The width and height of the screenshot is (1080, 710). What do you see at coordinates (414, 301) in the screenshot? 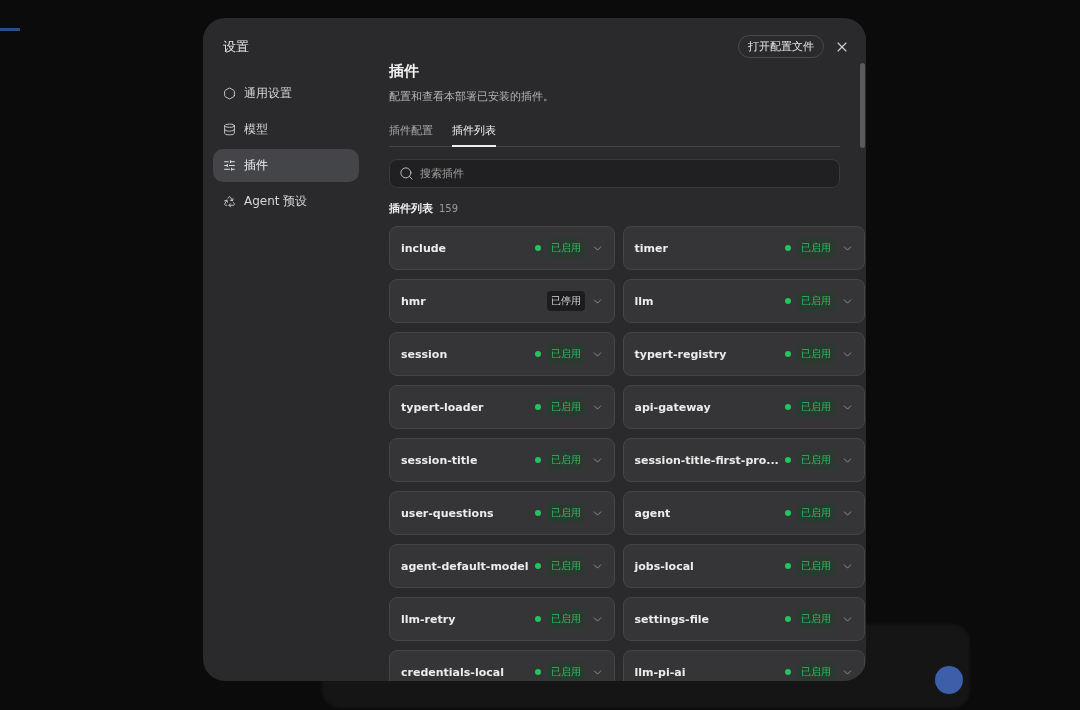
I see `plugin-name: hmr` at bounding box center [414, 301].